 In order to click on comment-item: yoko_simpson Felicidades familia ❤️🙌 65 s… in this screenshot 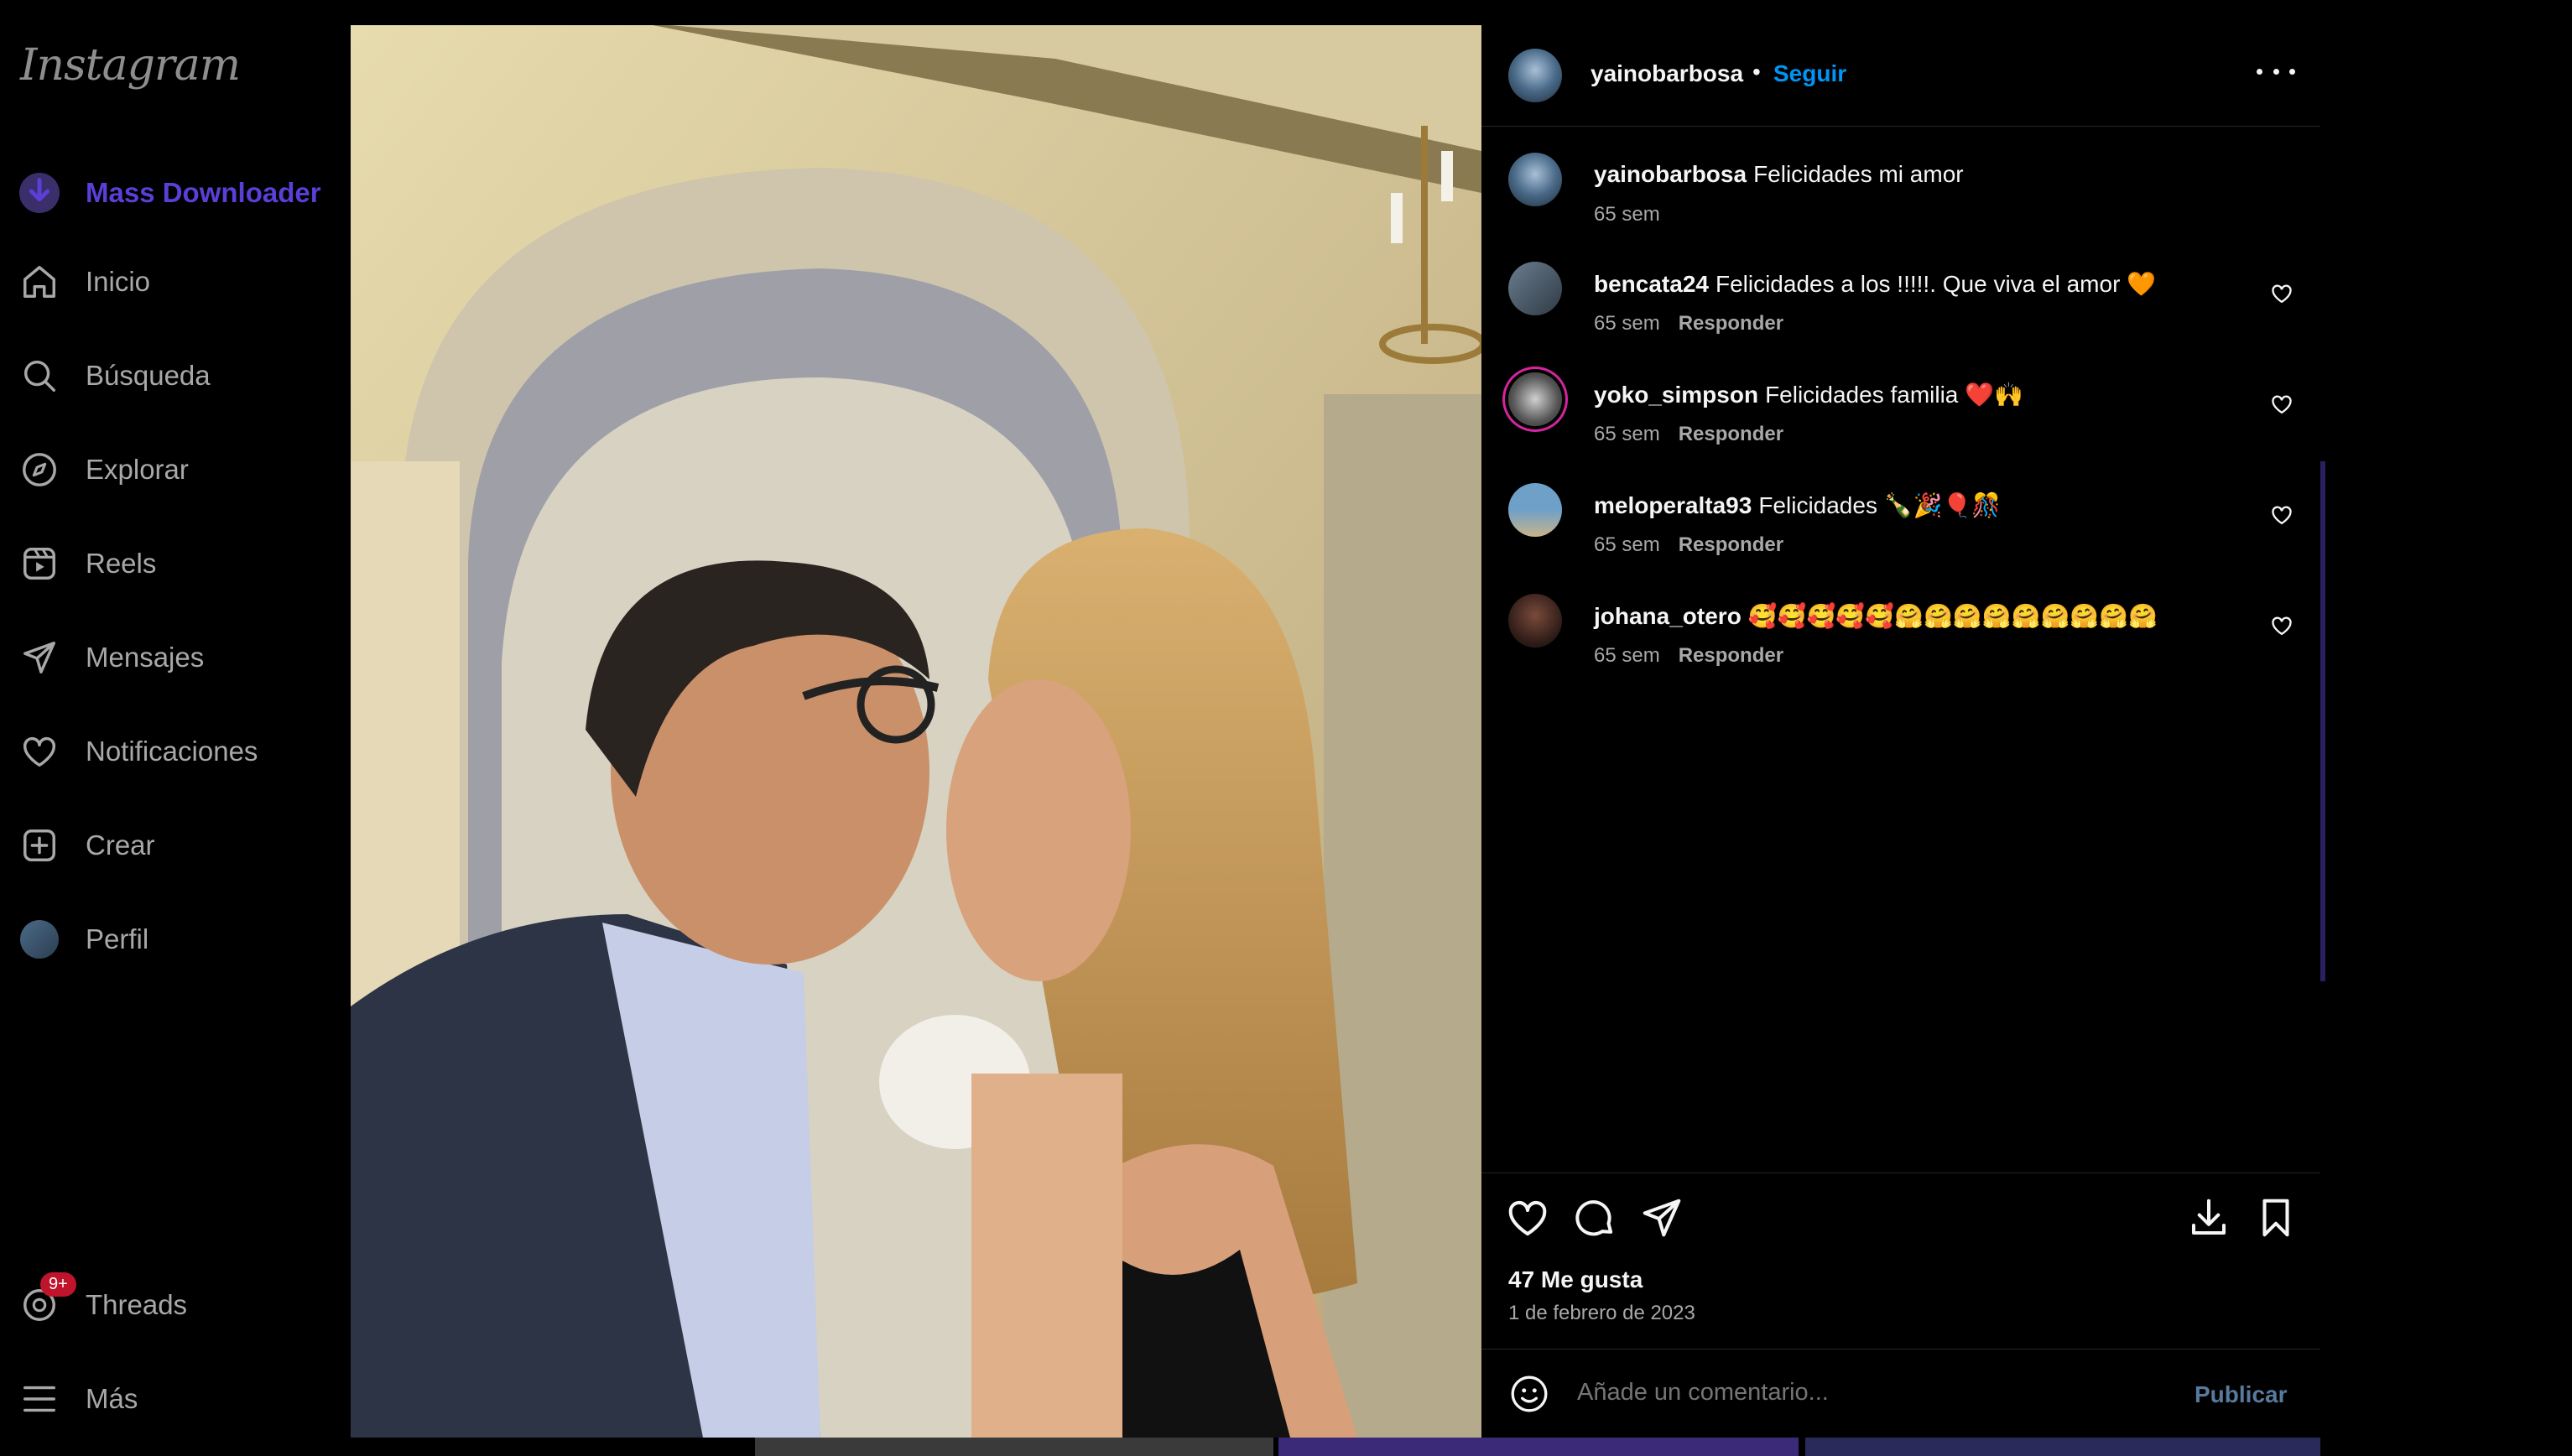, I will do `click(1900, 418)`.